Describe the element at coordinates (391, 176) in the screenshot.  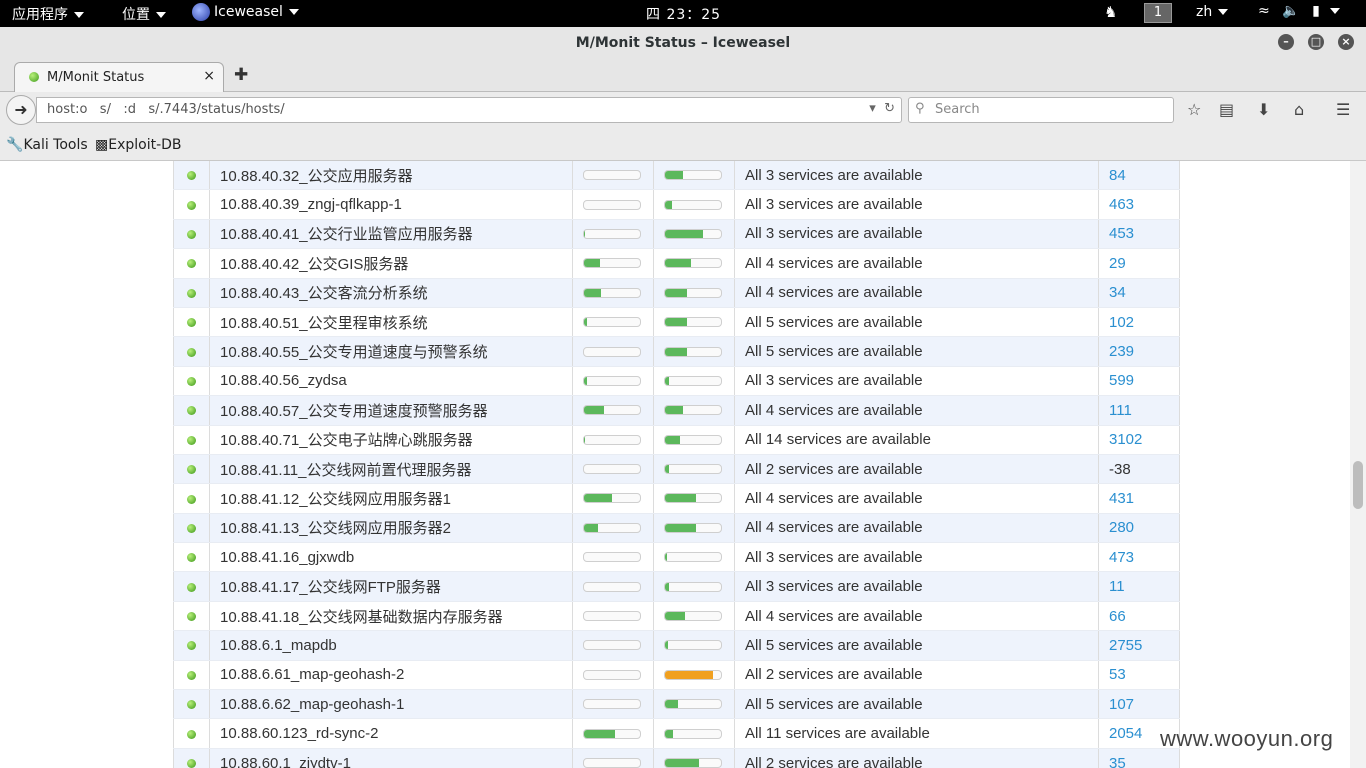
I see `host-name: 10.88.40.32_公交应用服务器` at that location.